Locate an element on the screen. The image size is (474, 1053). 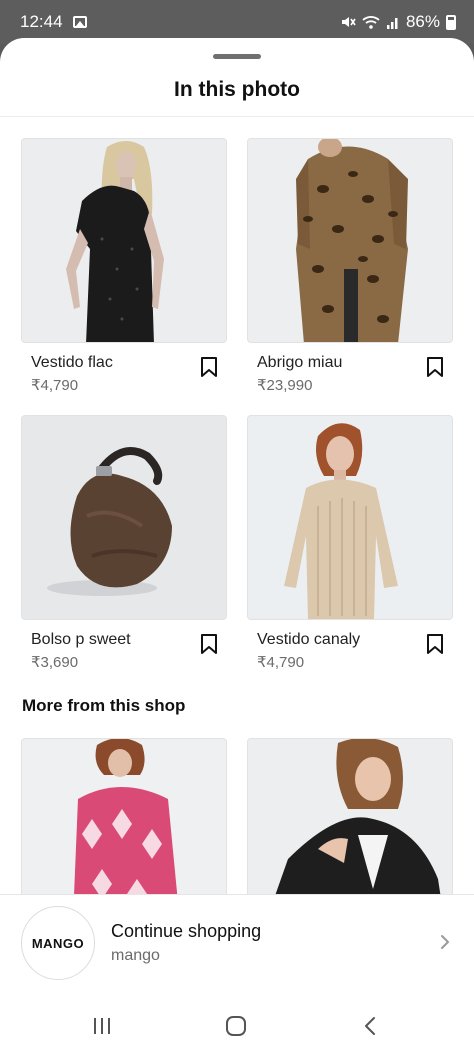
product-card: Abrigo miau ₹23,990 is located at coordinates (350, 266).